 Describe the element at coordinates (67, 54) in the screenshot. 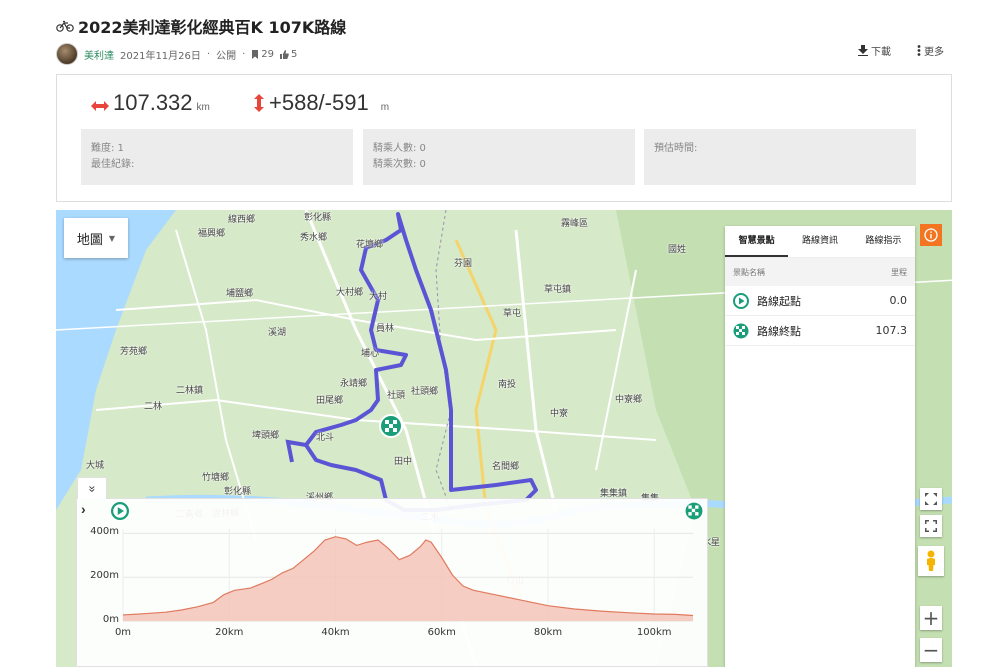

I see `avatar` at that location.